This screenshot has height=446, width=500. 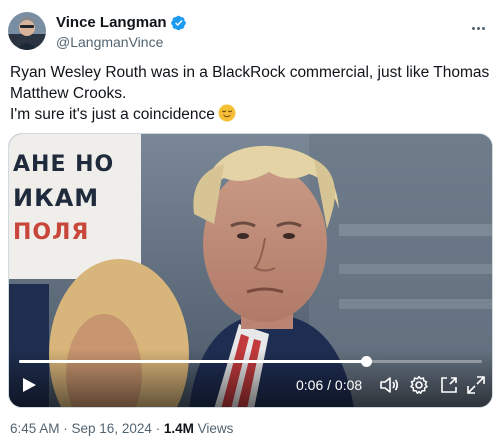 I want to click on relieved-face-icon, so click(x=227, y=113).